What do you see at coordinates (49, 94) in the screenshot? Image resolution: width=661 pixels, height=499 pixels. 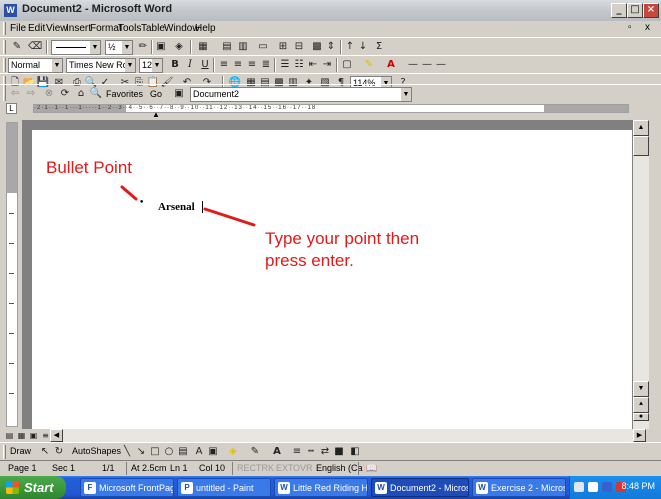 I see `stop-icon: ⊗` at bounding box center [49, 94].